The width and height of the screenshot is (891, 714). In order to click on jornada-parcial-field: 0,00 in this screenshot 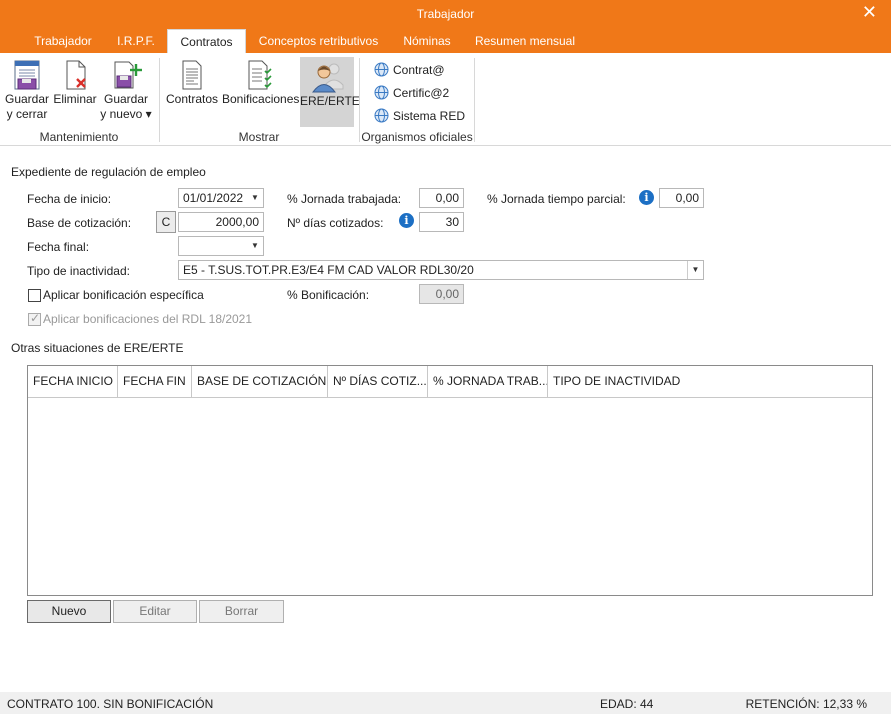, I will do `click(681, 198)`.